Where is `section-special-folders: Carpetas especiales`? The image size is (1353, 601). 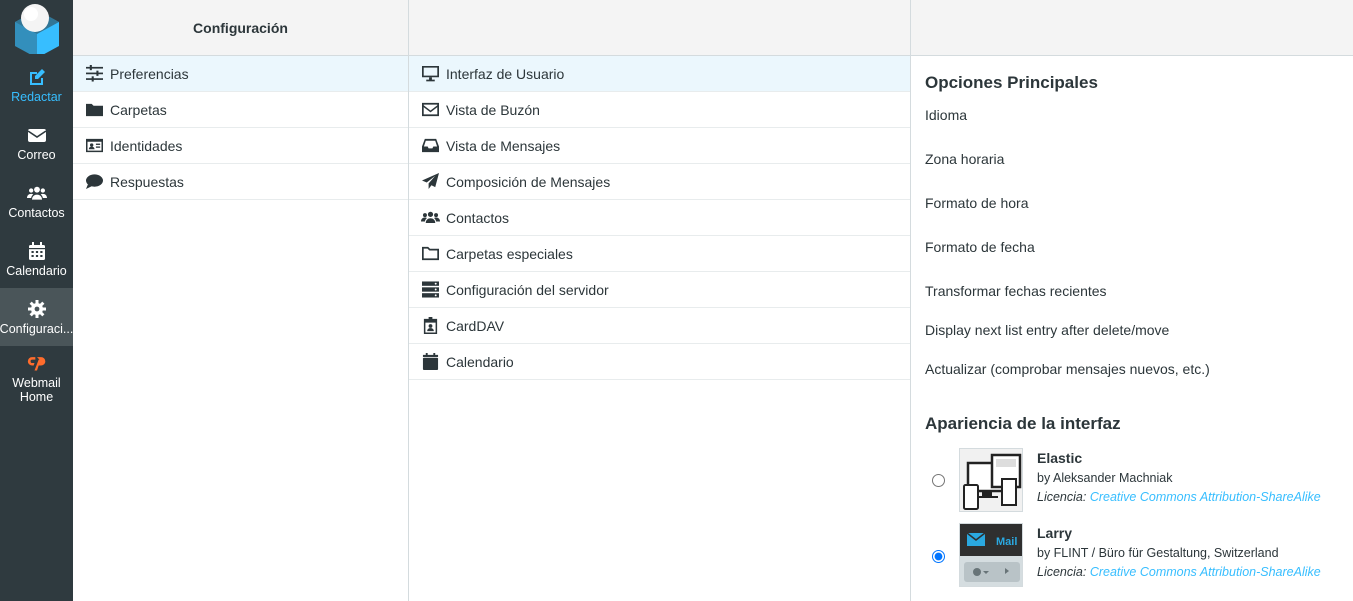
section-special-folders: Carpetas especiales is located at coordinates (659, 254).